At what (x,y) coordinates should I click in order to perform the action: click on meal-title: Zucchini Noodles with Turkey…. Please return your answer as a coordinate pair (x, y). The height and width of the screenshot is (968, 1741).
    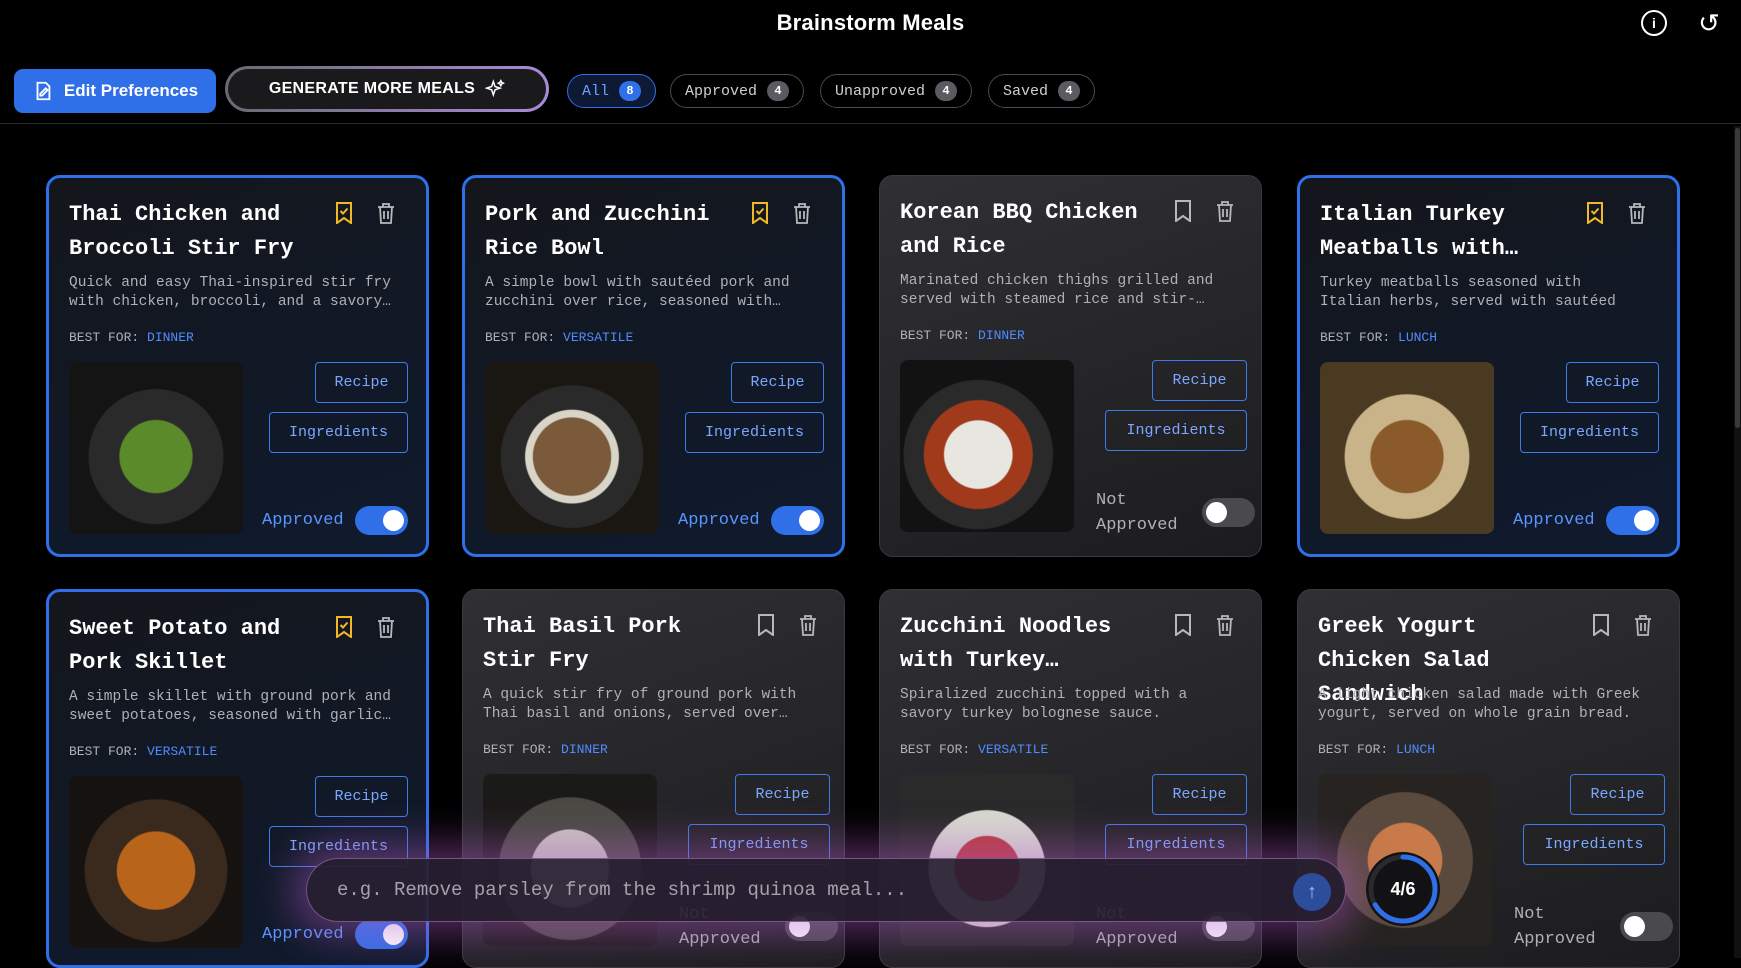
    Looking at the image, I should click on (1006, 643).